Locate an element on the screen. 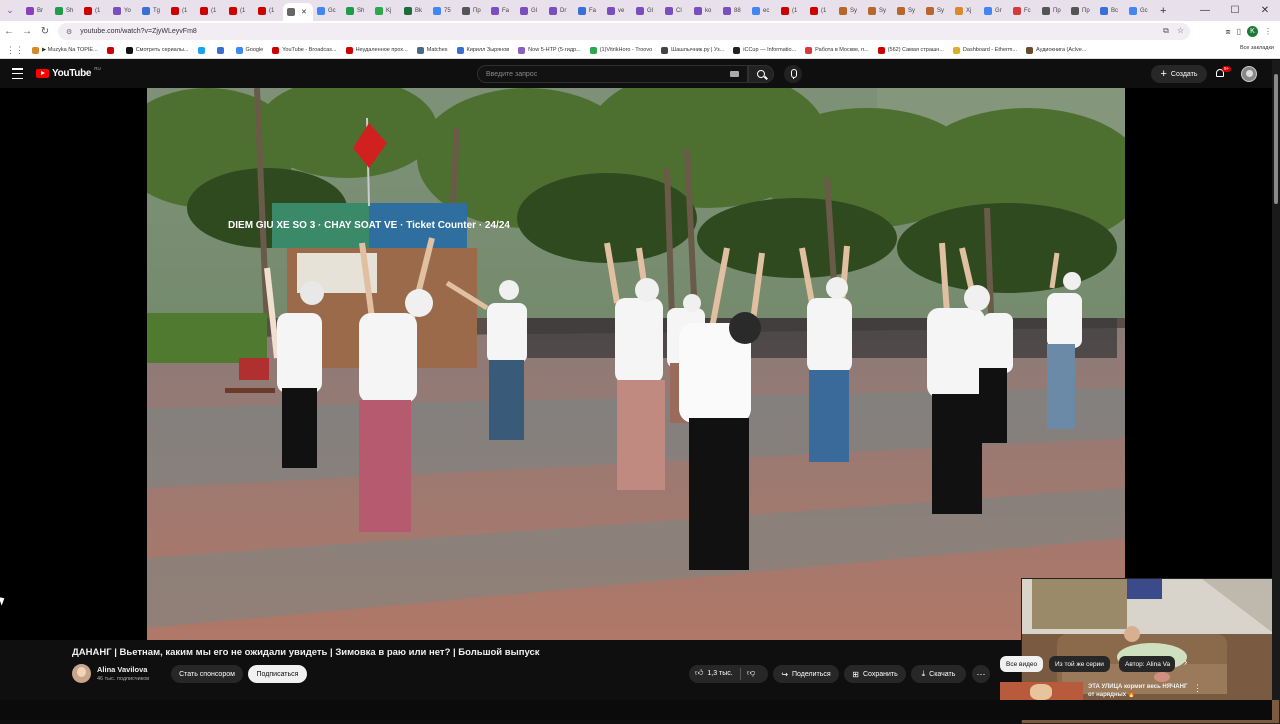 This screenshot has width=1280, height=724. chip-same-series: Из той же серии is located at coordinates (1079, 664).